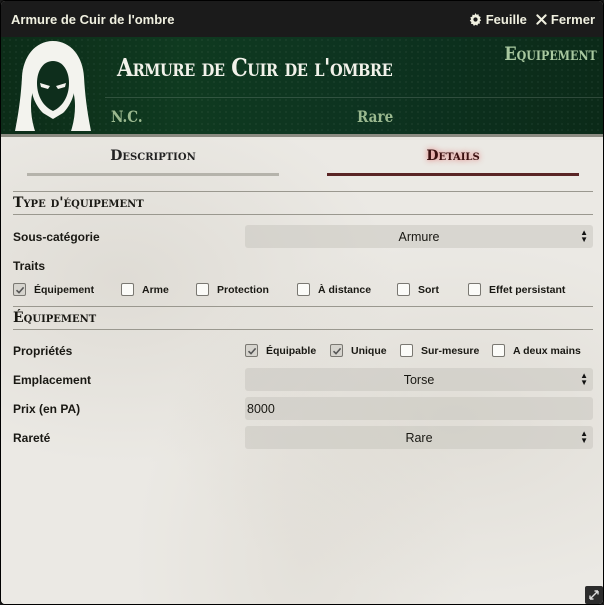  I want to click on slot-value: Torse, so click(419, 379).